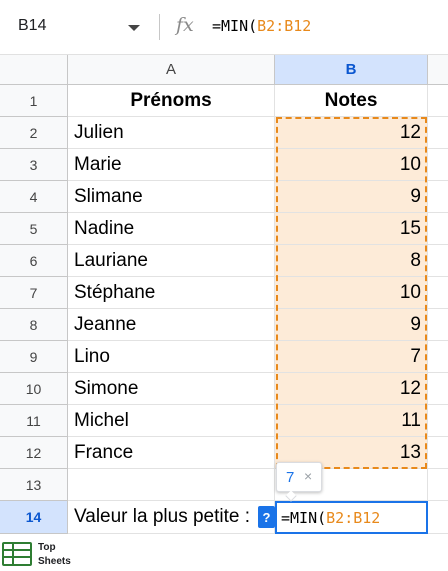 The height and width of the screenshot is (571, 448). I want to click on topsheets-logo: Top Sheets, so click(60, 552).